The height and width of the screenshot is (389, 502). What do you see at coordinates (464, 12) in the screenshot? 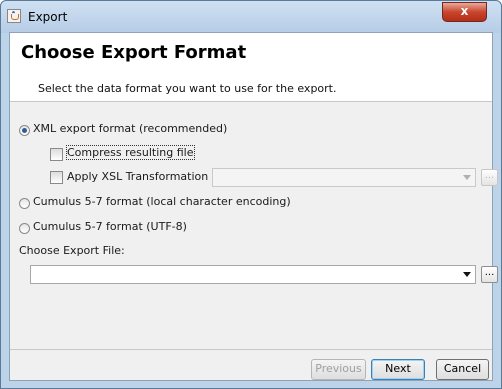
I see `close-button: x` at bounding box center [464, 12].